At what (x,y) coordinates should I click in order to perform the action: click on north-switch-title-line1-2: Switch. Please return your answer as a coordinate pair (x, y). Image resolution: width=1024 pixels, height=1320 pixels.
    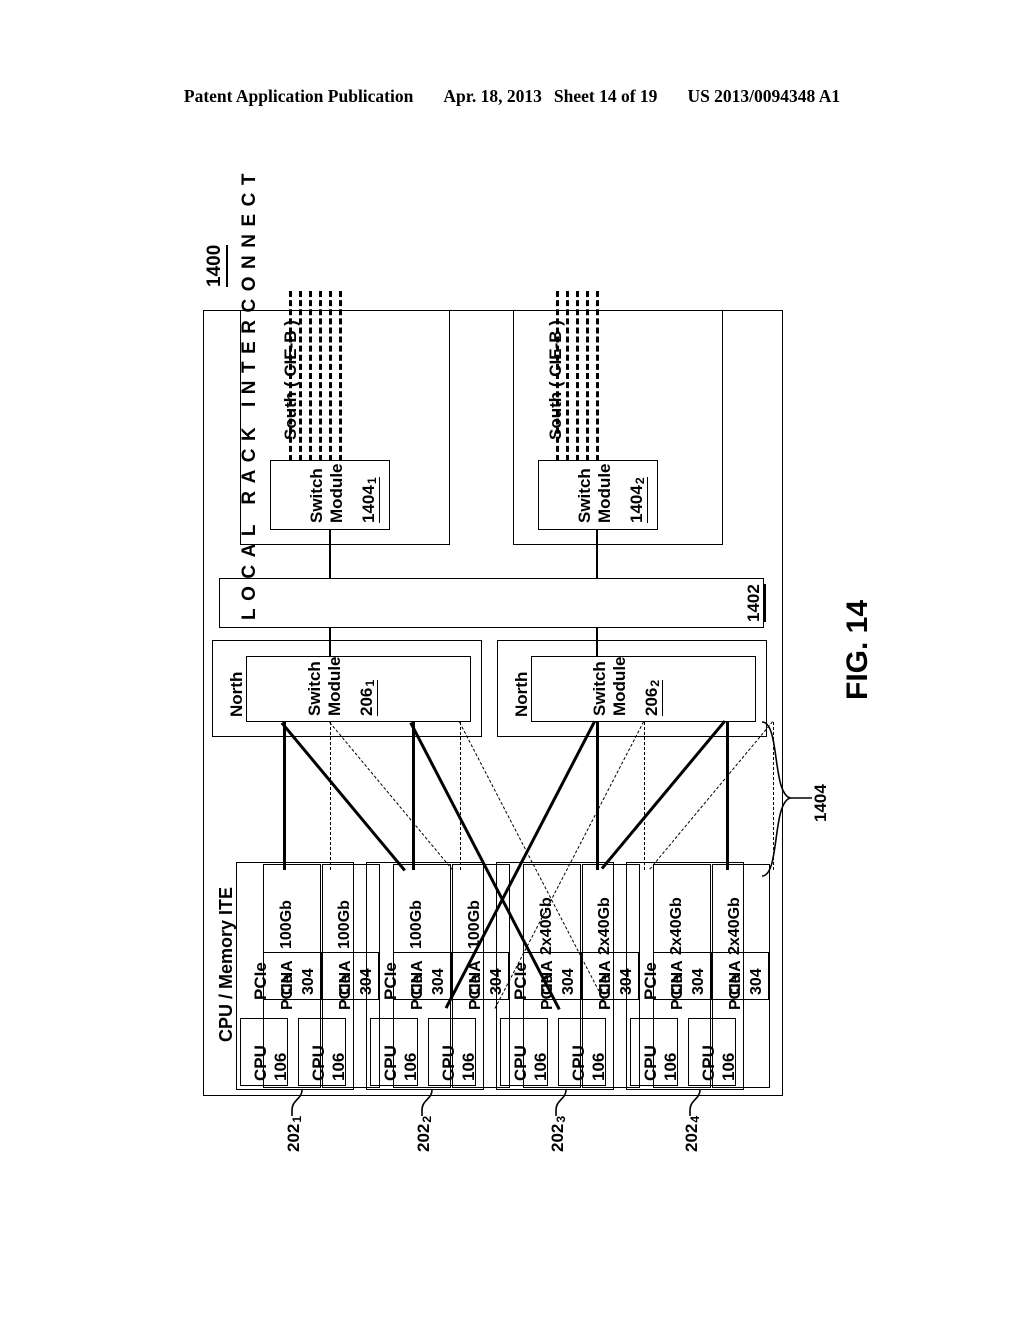
    Looking at the image, I should click on (599, 688).